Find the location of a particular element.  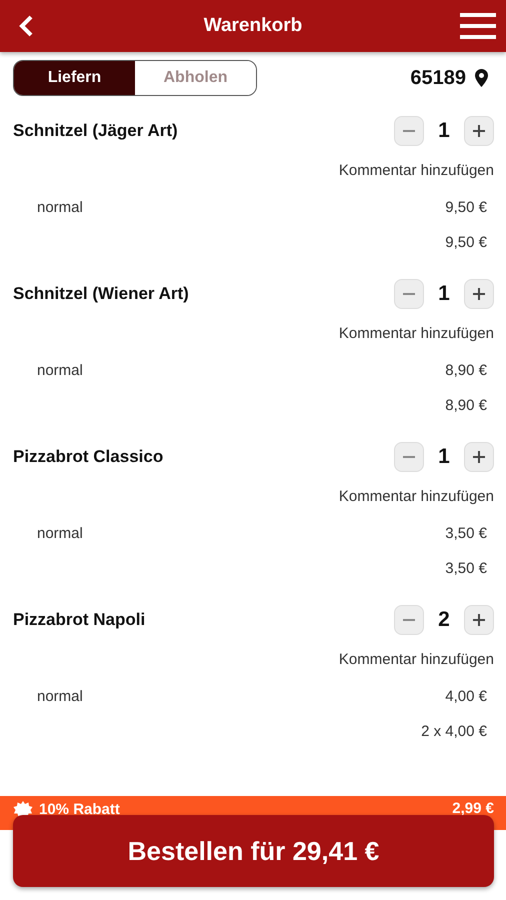

quantity: 2 is located at coordinates (444, 620).